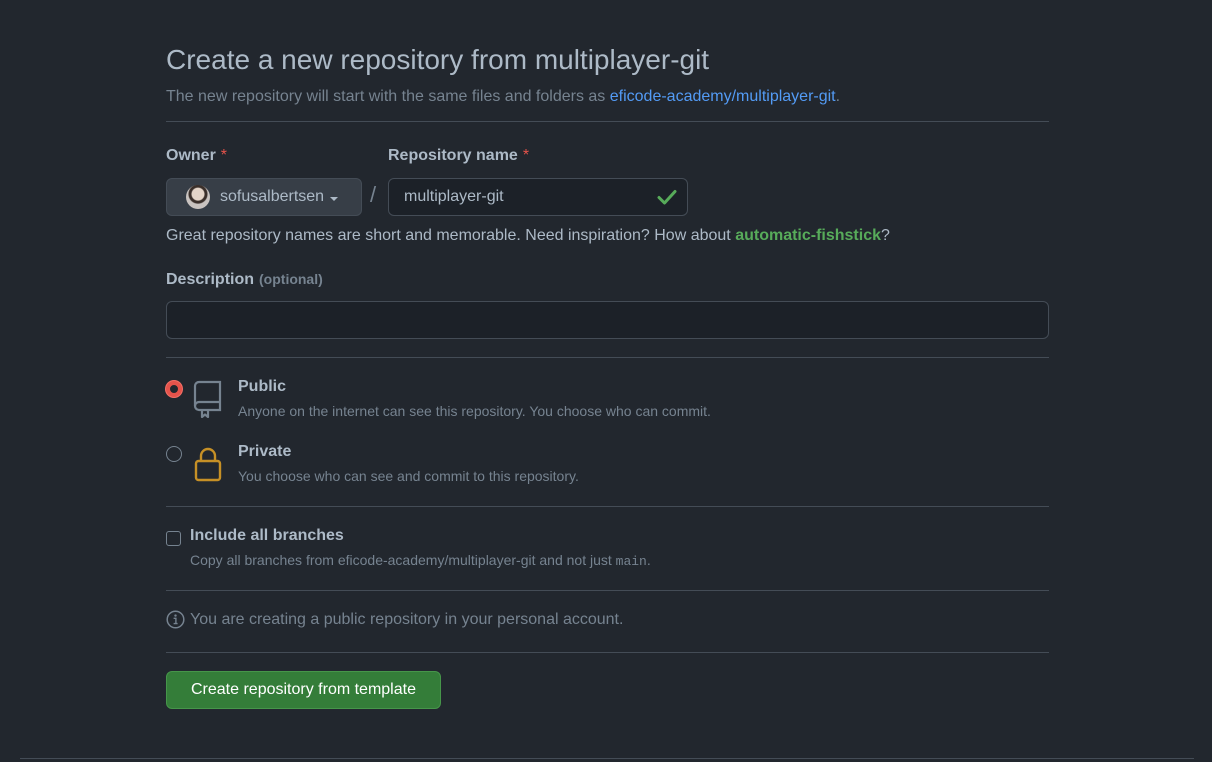 Image resolution: width=1212 pixels, height=762 pixels. What do you see at coordinates (175, 619) in the screenshot?
I see `info-icon` at bounding box center [175, 619].